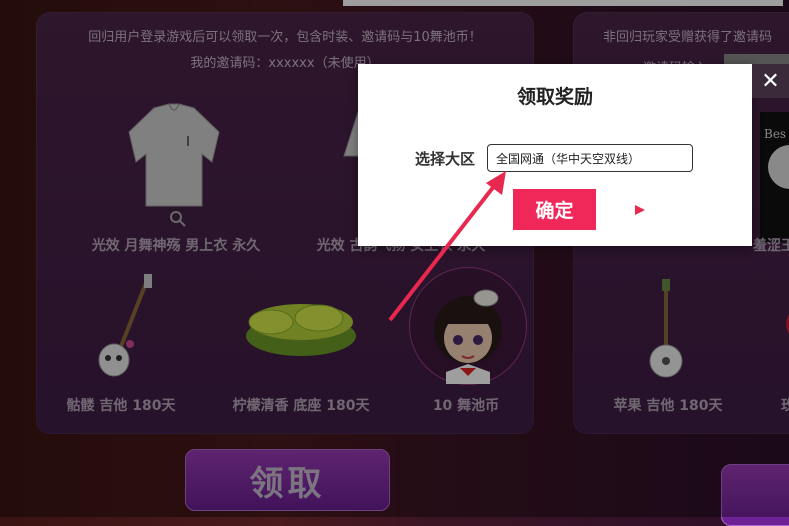 This screenshot has height=526, width=789. I want to click on confirm-button: 确定, so click(554, 209).